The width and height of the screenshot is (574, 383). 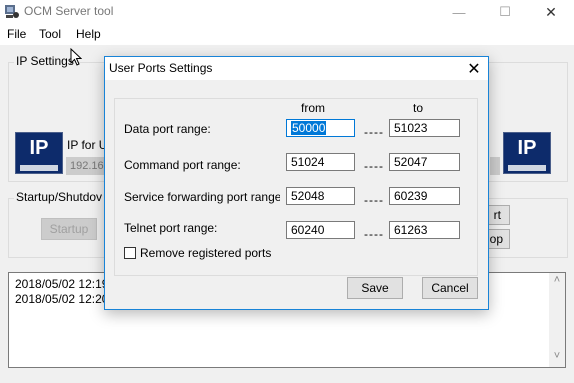 What do you see at coordinates (130, 253) in the screenshot?
I see `remove-registered-ports-checkbox` at bounding box center [130, 253].